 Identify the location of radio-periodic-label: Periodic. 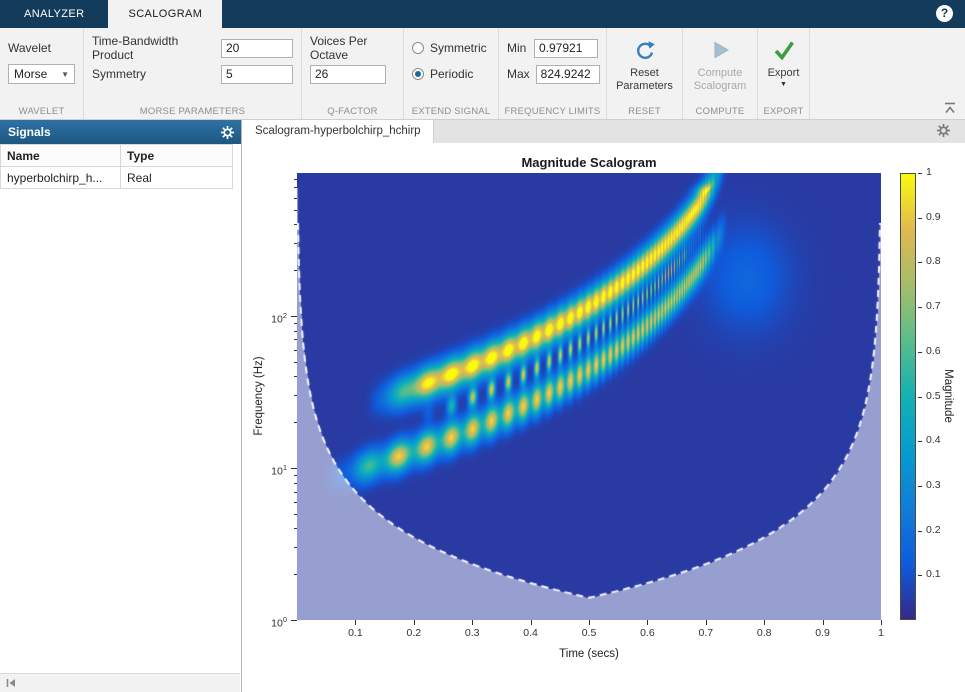
(452, 74).